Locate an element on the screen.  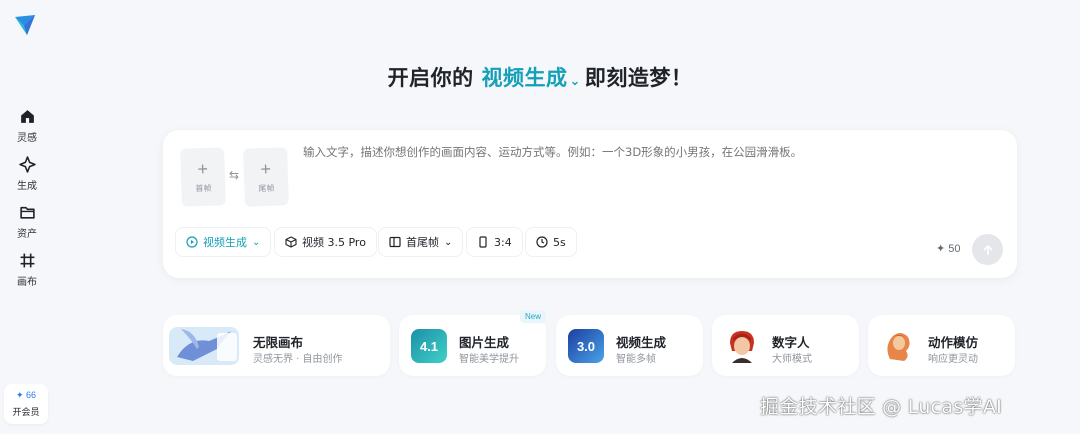
cube-icon is located at coordinates (291, 242).